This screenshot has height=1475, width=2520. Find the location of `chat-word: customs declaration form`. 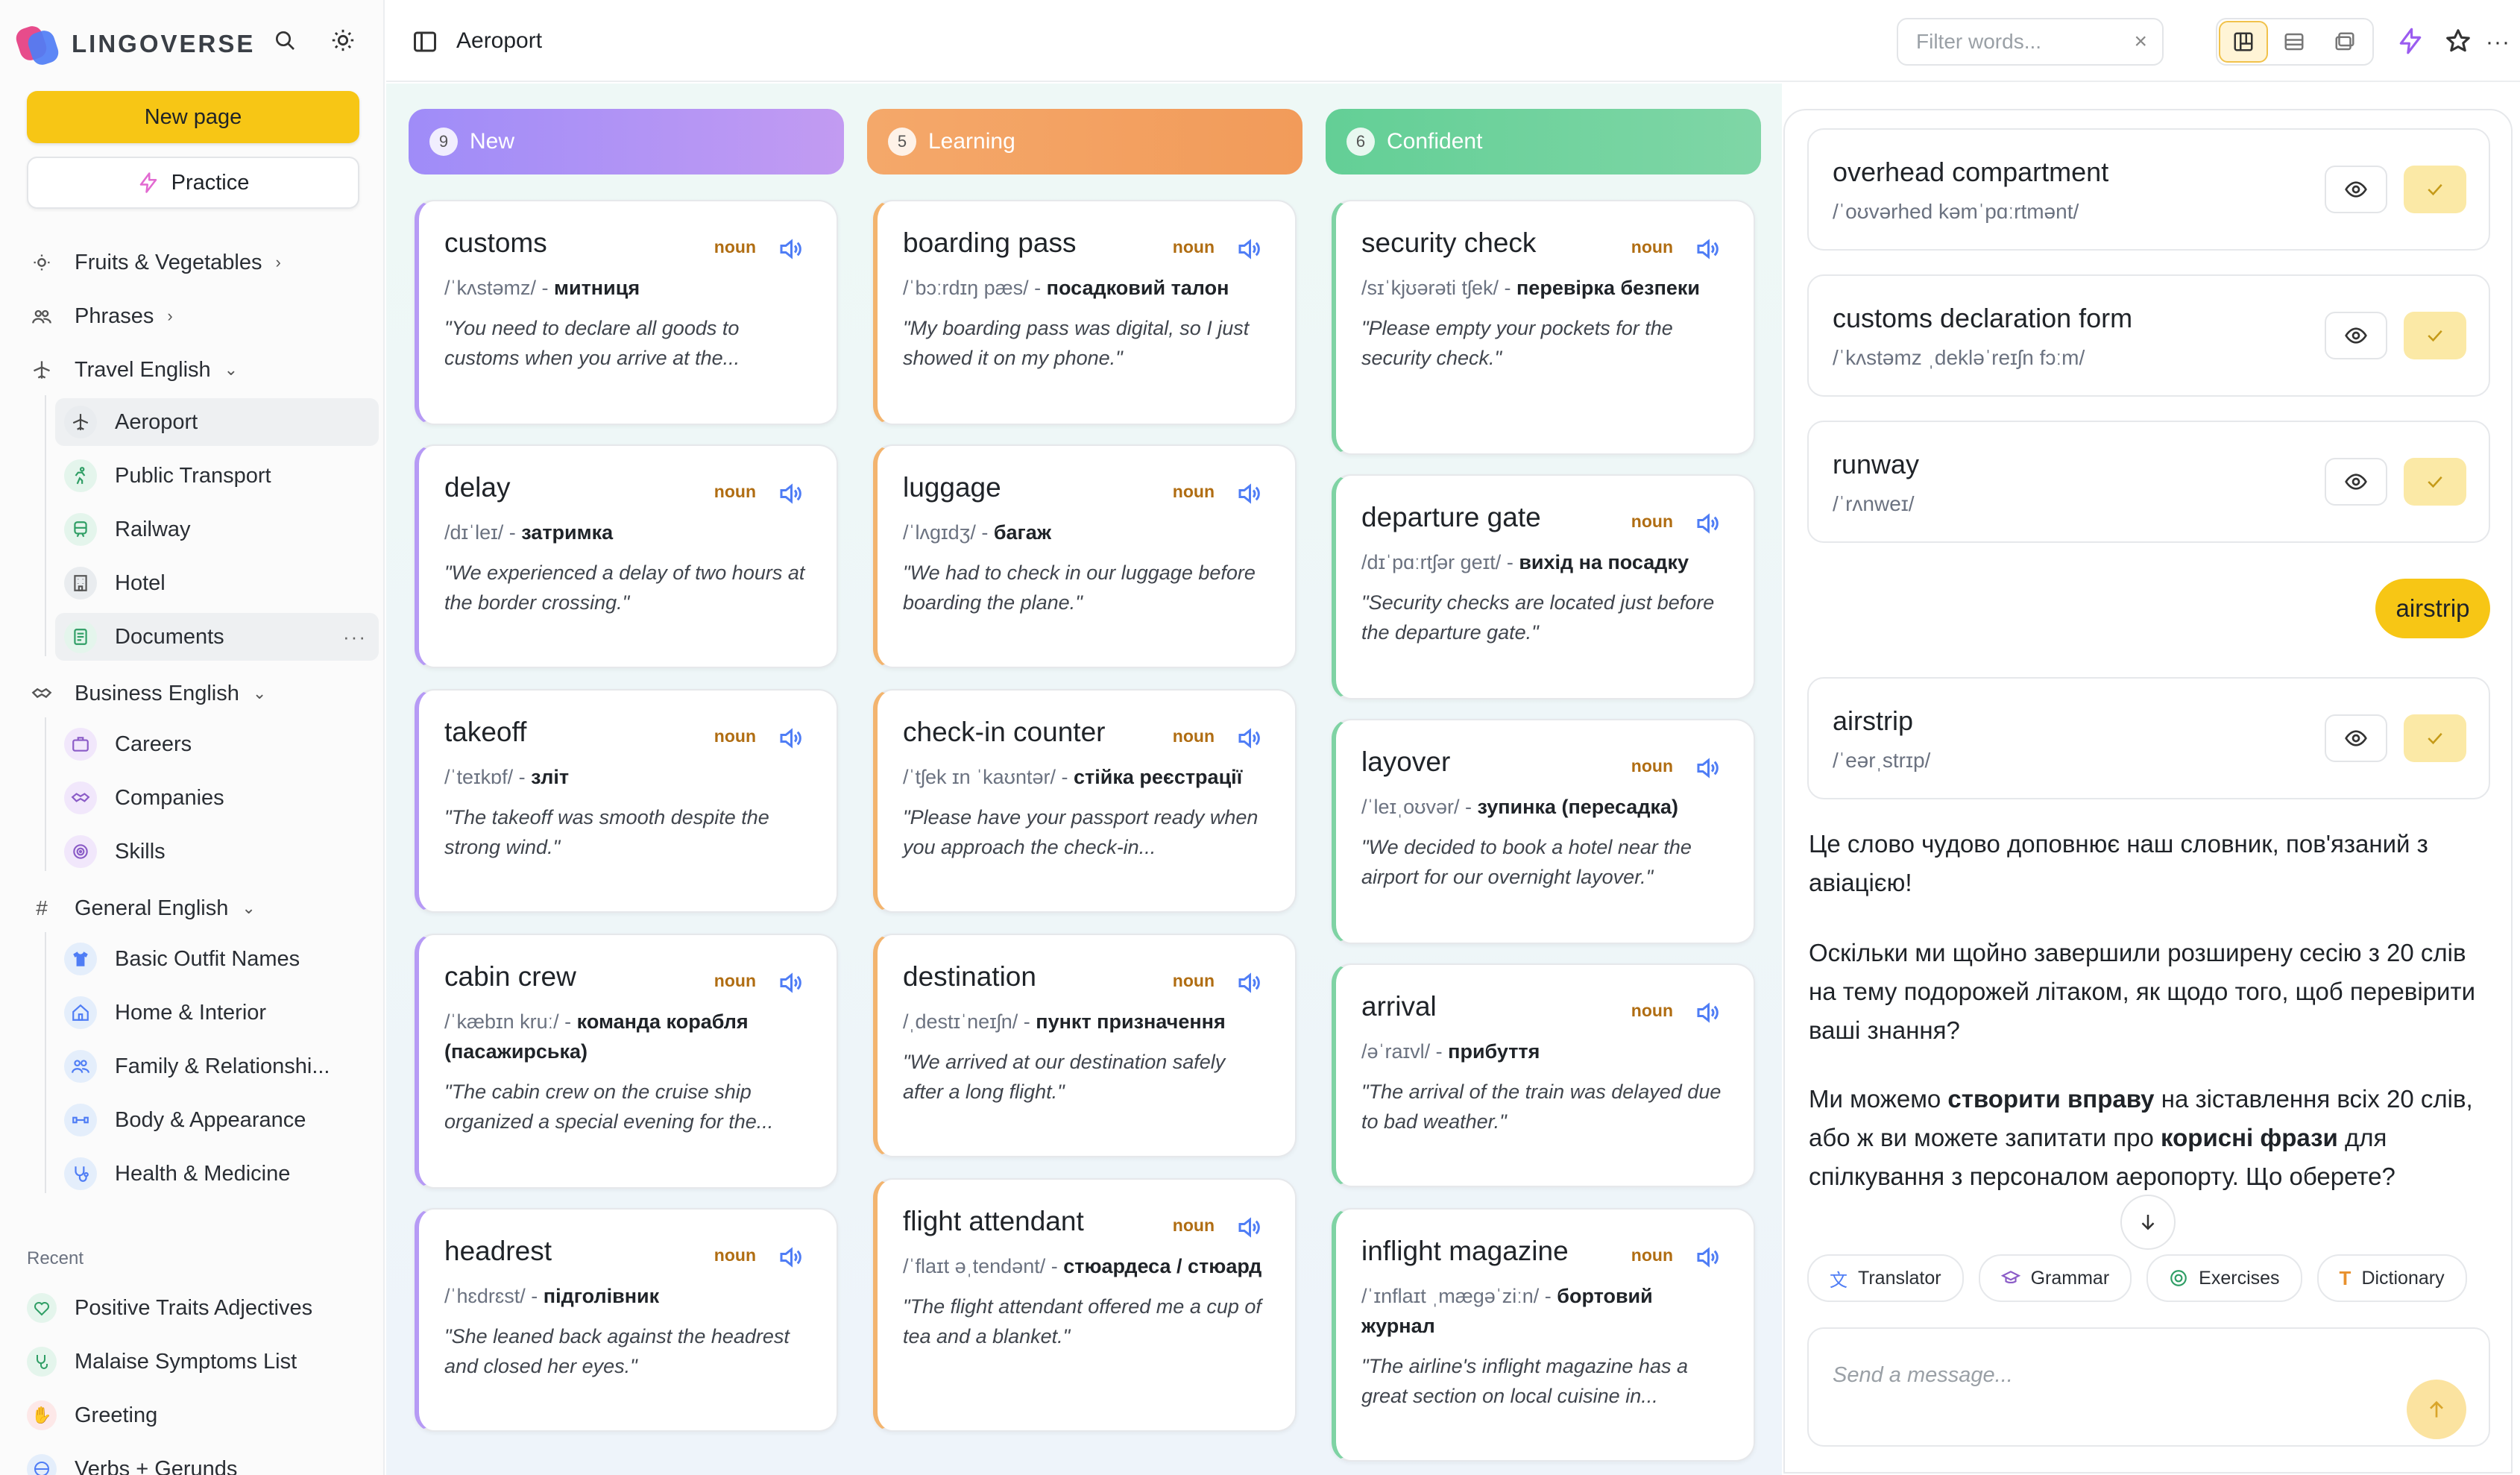

chat-word: customs declaration form is located at coordinates (1983, 318).